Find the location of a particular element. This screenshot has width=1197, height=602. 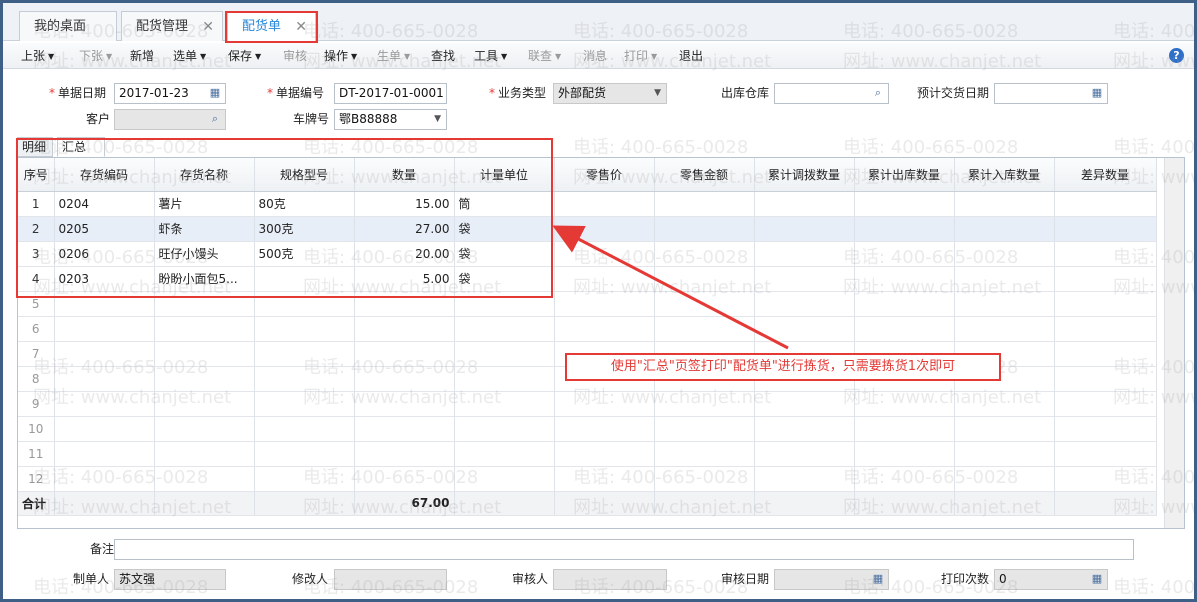

audit-date-field: ▦ is located at coordinates (831, 579).